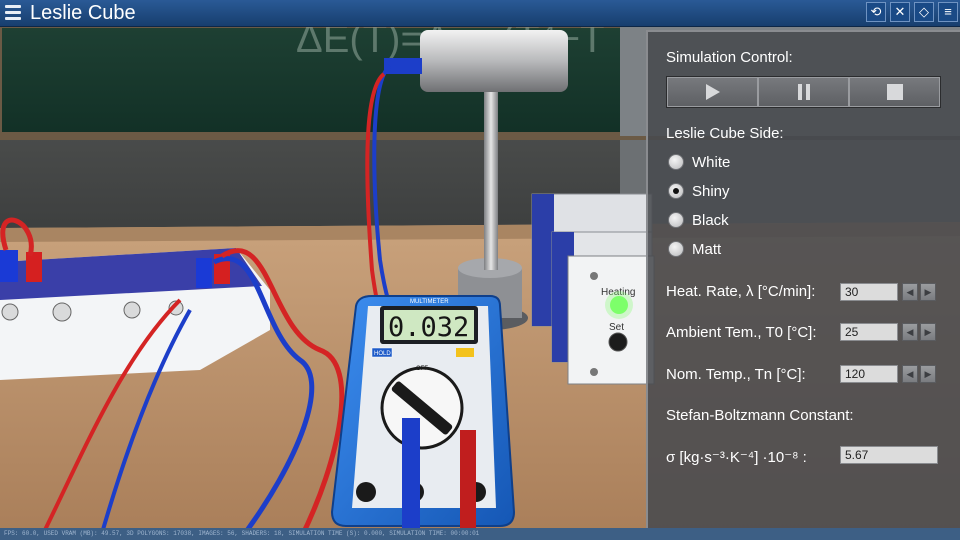 The image size is (960, 540). I want to click on pause-button, so click(803, 92).